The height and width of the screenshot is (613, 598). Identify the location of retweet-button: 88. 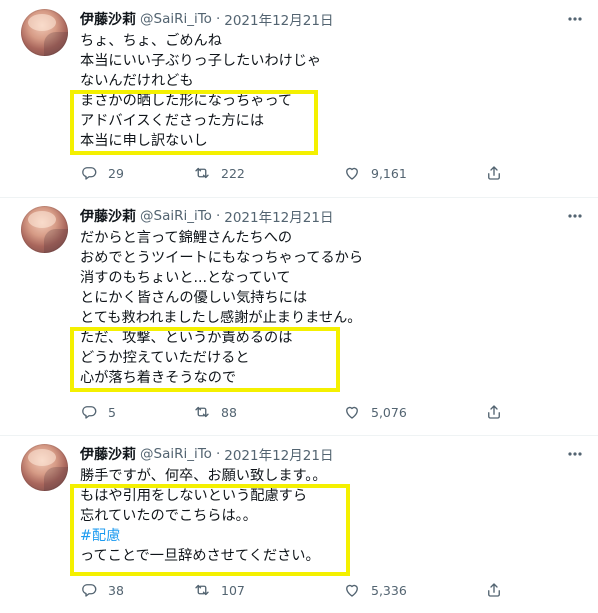
(215, 412).